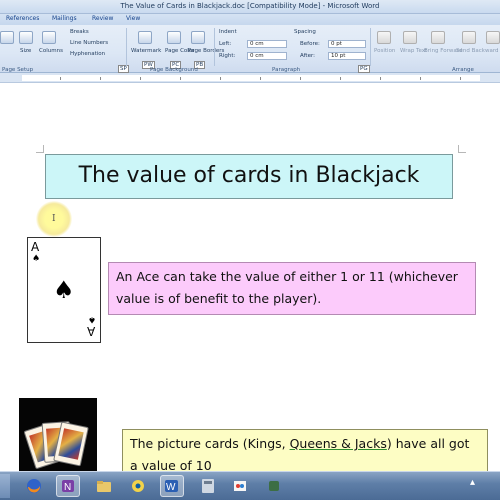 The height and width of the screenshot is (500, 500). I want to click on size-label: Size, so click(25, 51).